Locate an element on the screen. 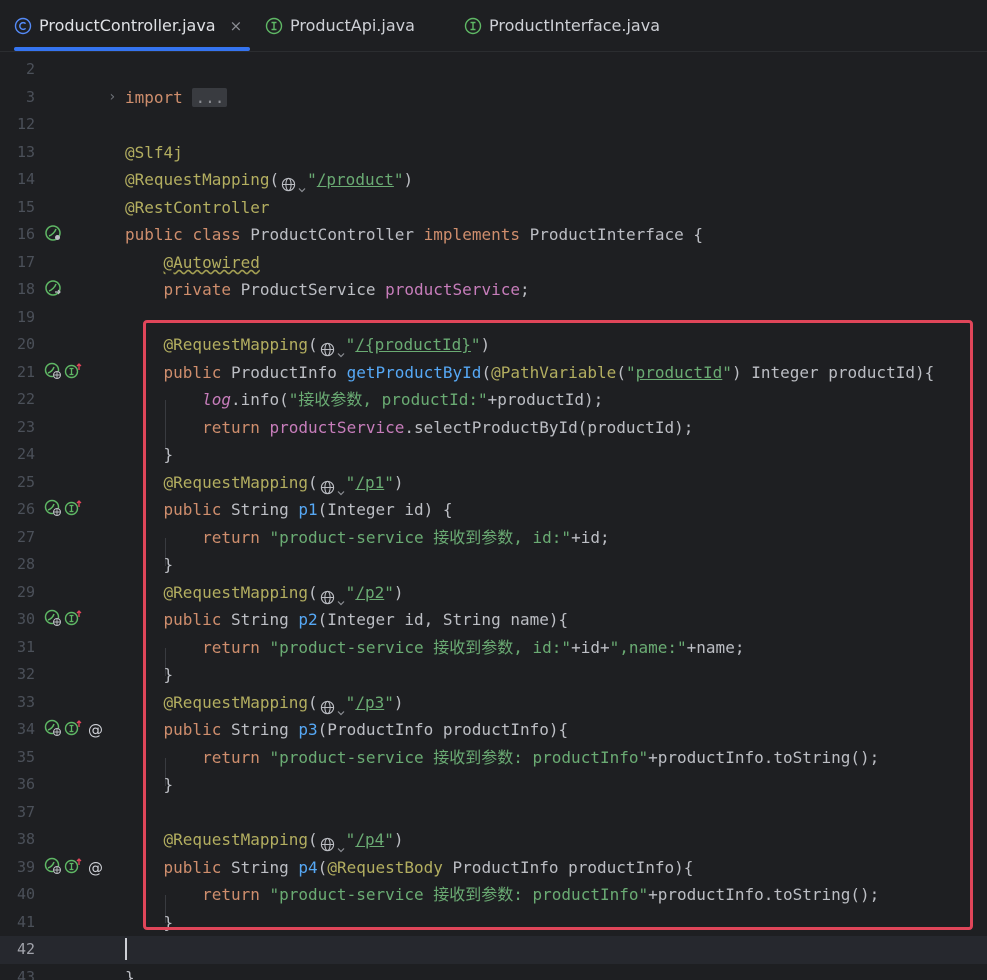 The width and height of the screenshot is (987, 980). line-number: 36 is located at coordinates (25, 784).